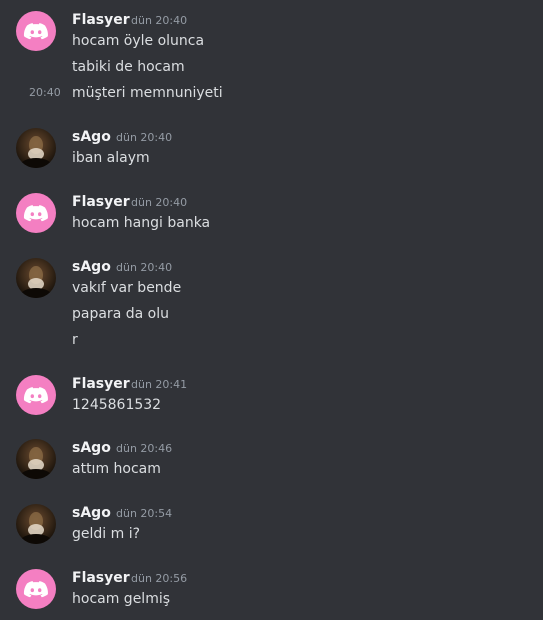 Image resolution: width=543 pixels, height=620 pixels. What do you see at coordinates (144, 513) in the screenshot?
I see `timestamp: dün 20:54` at bounding box center [144, 513].